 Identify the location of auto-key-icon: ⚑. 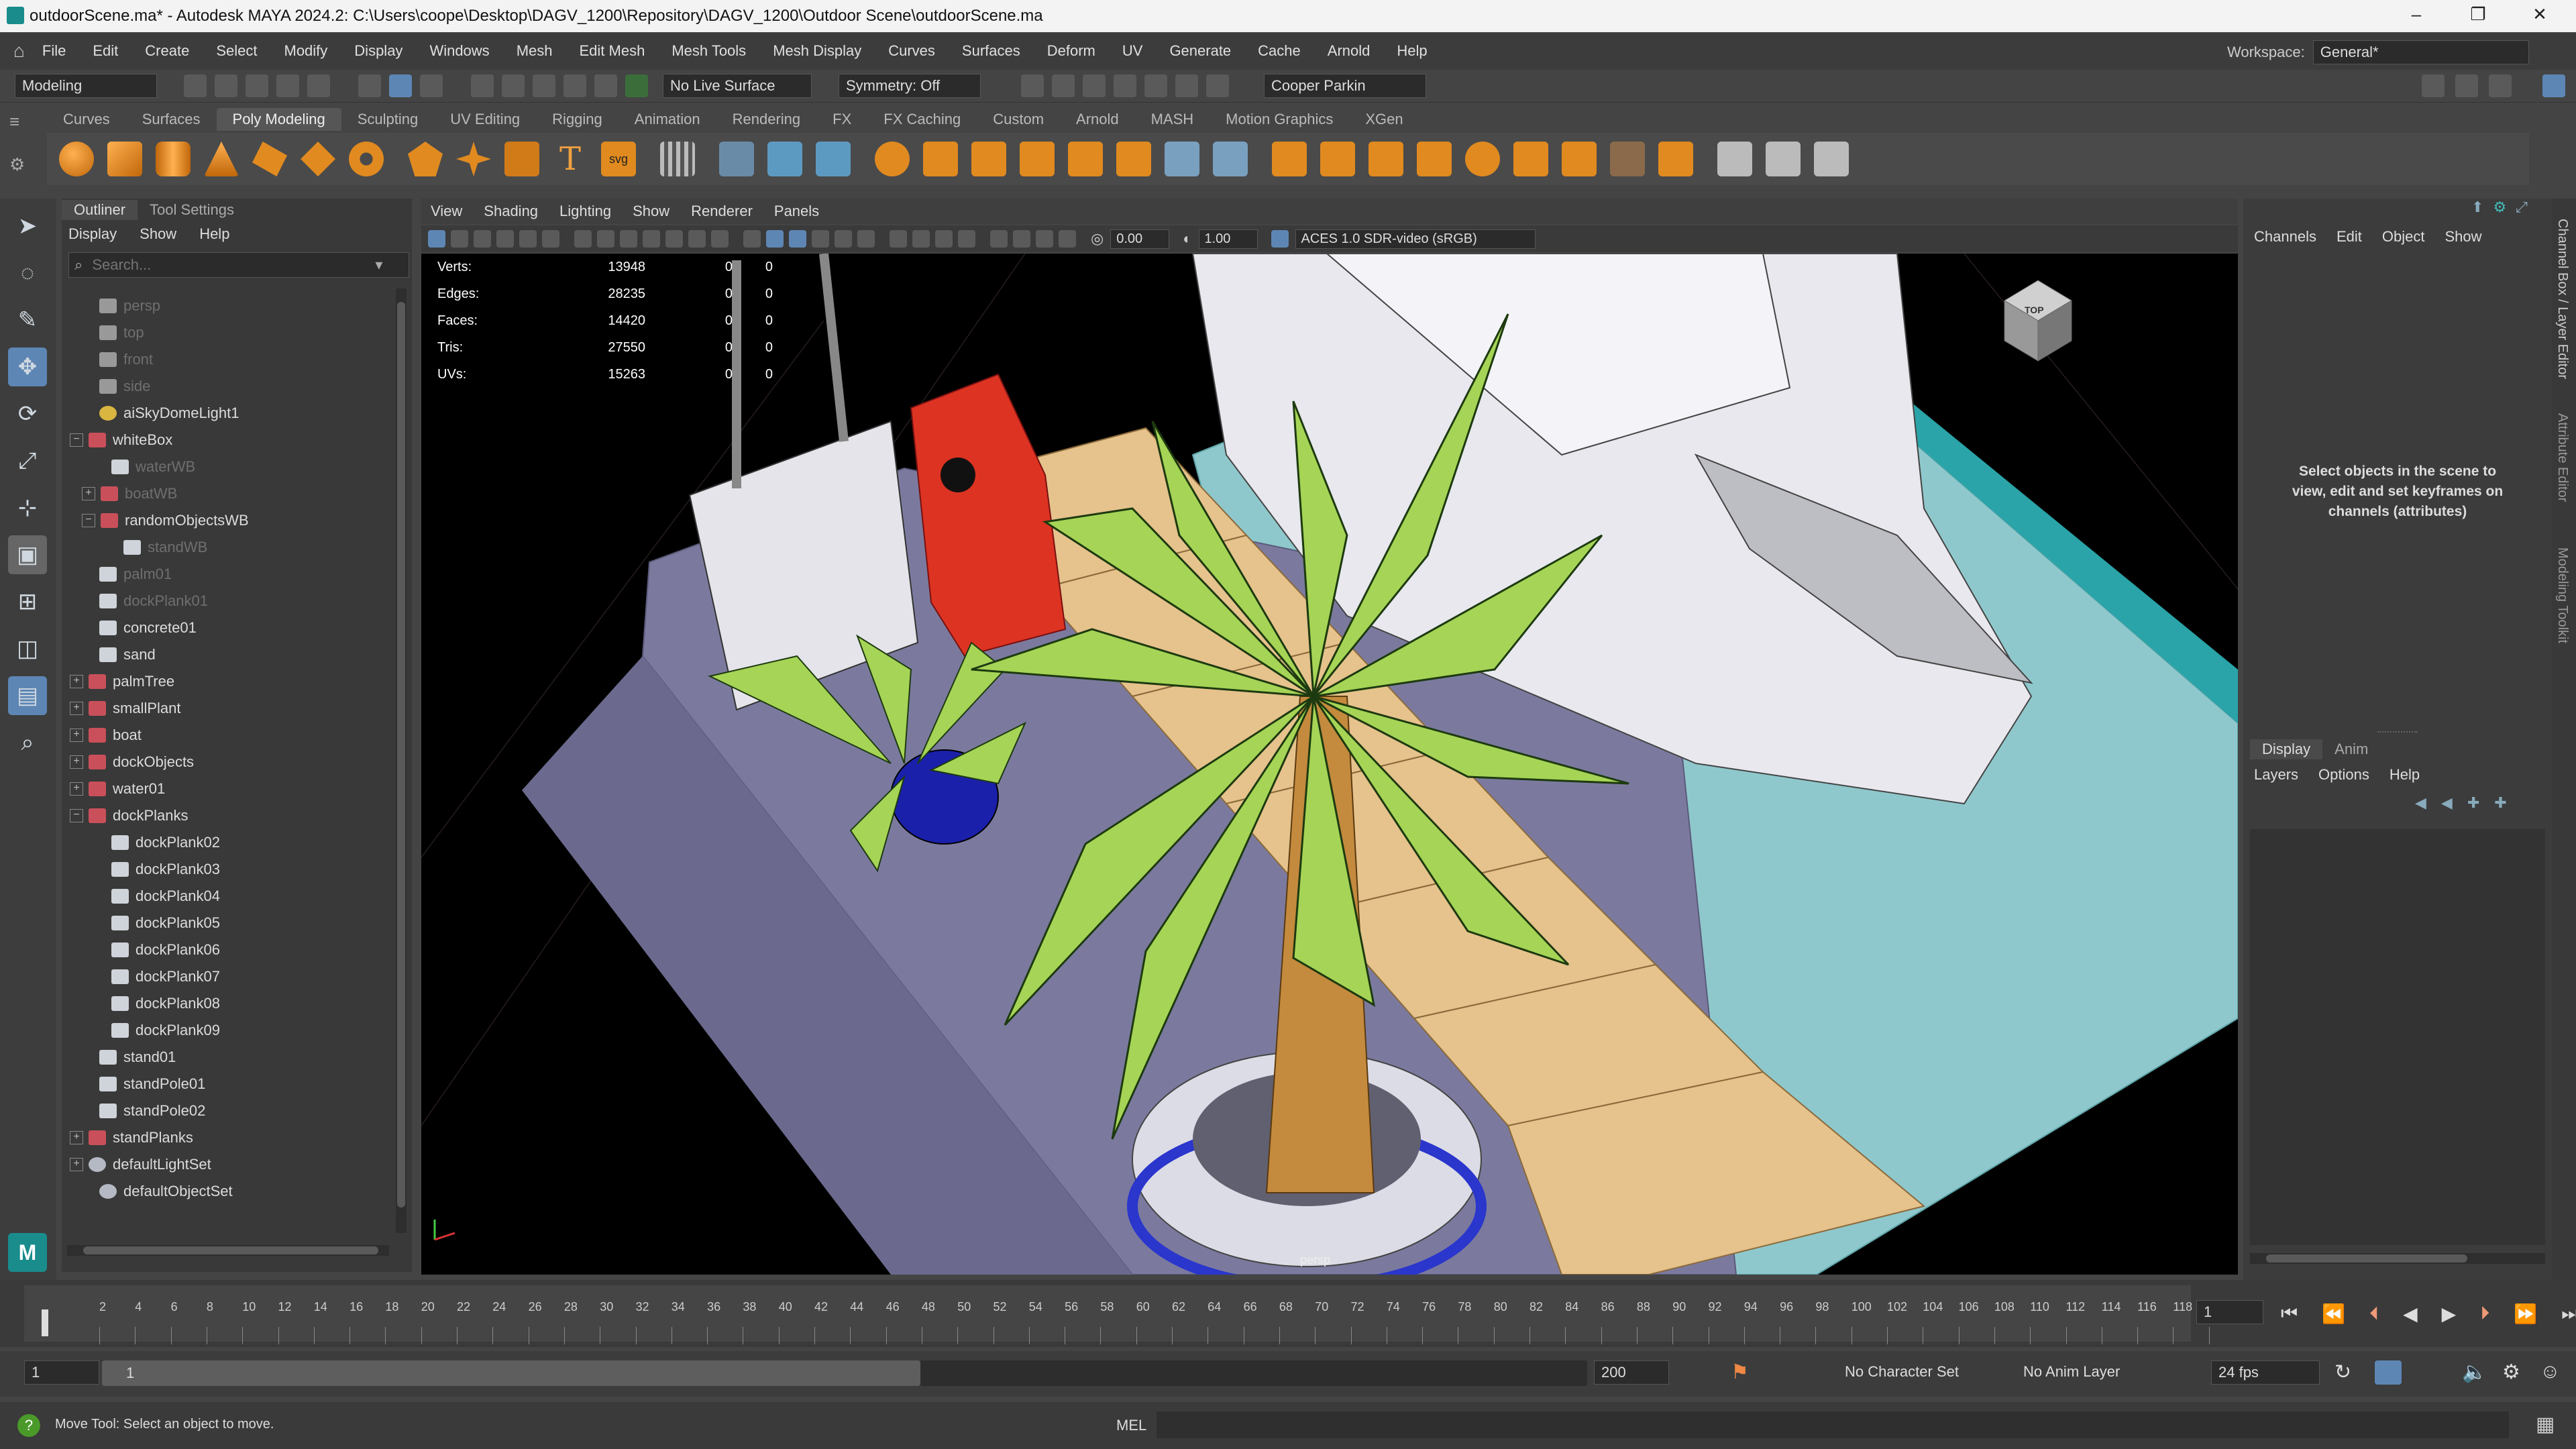
(1740, 1372).